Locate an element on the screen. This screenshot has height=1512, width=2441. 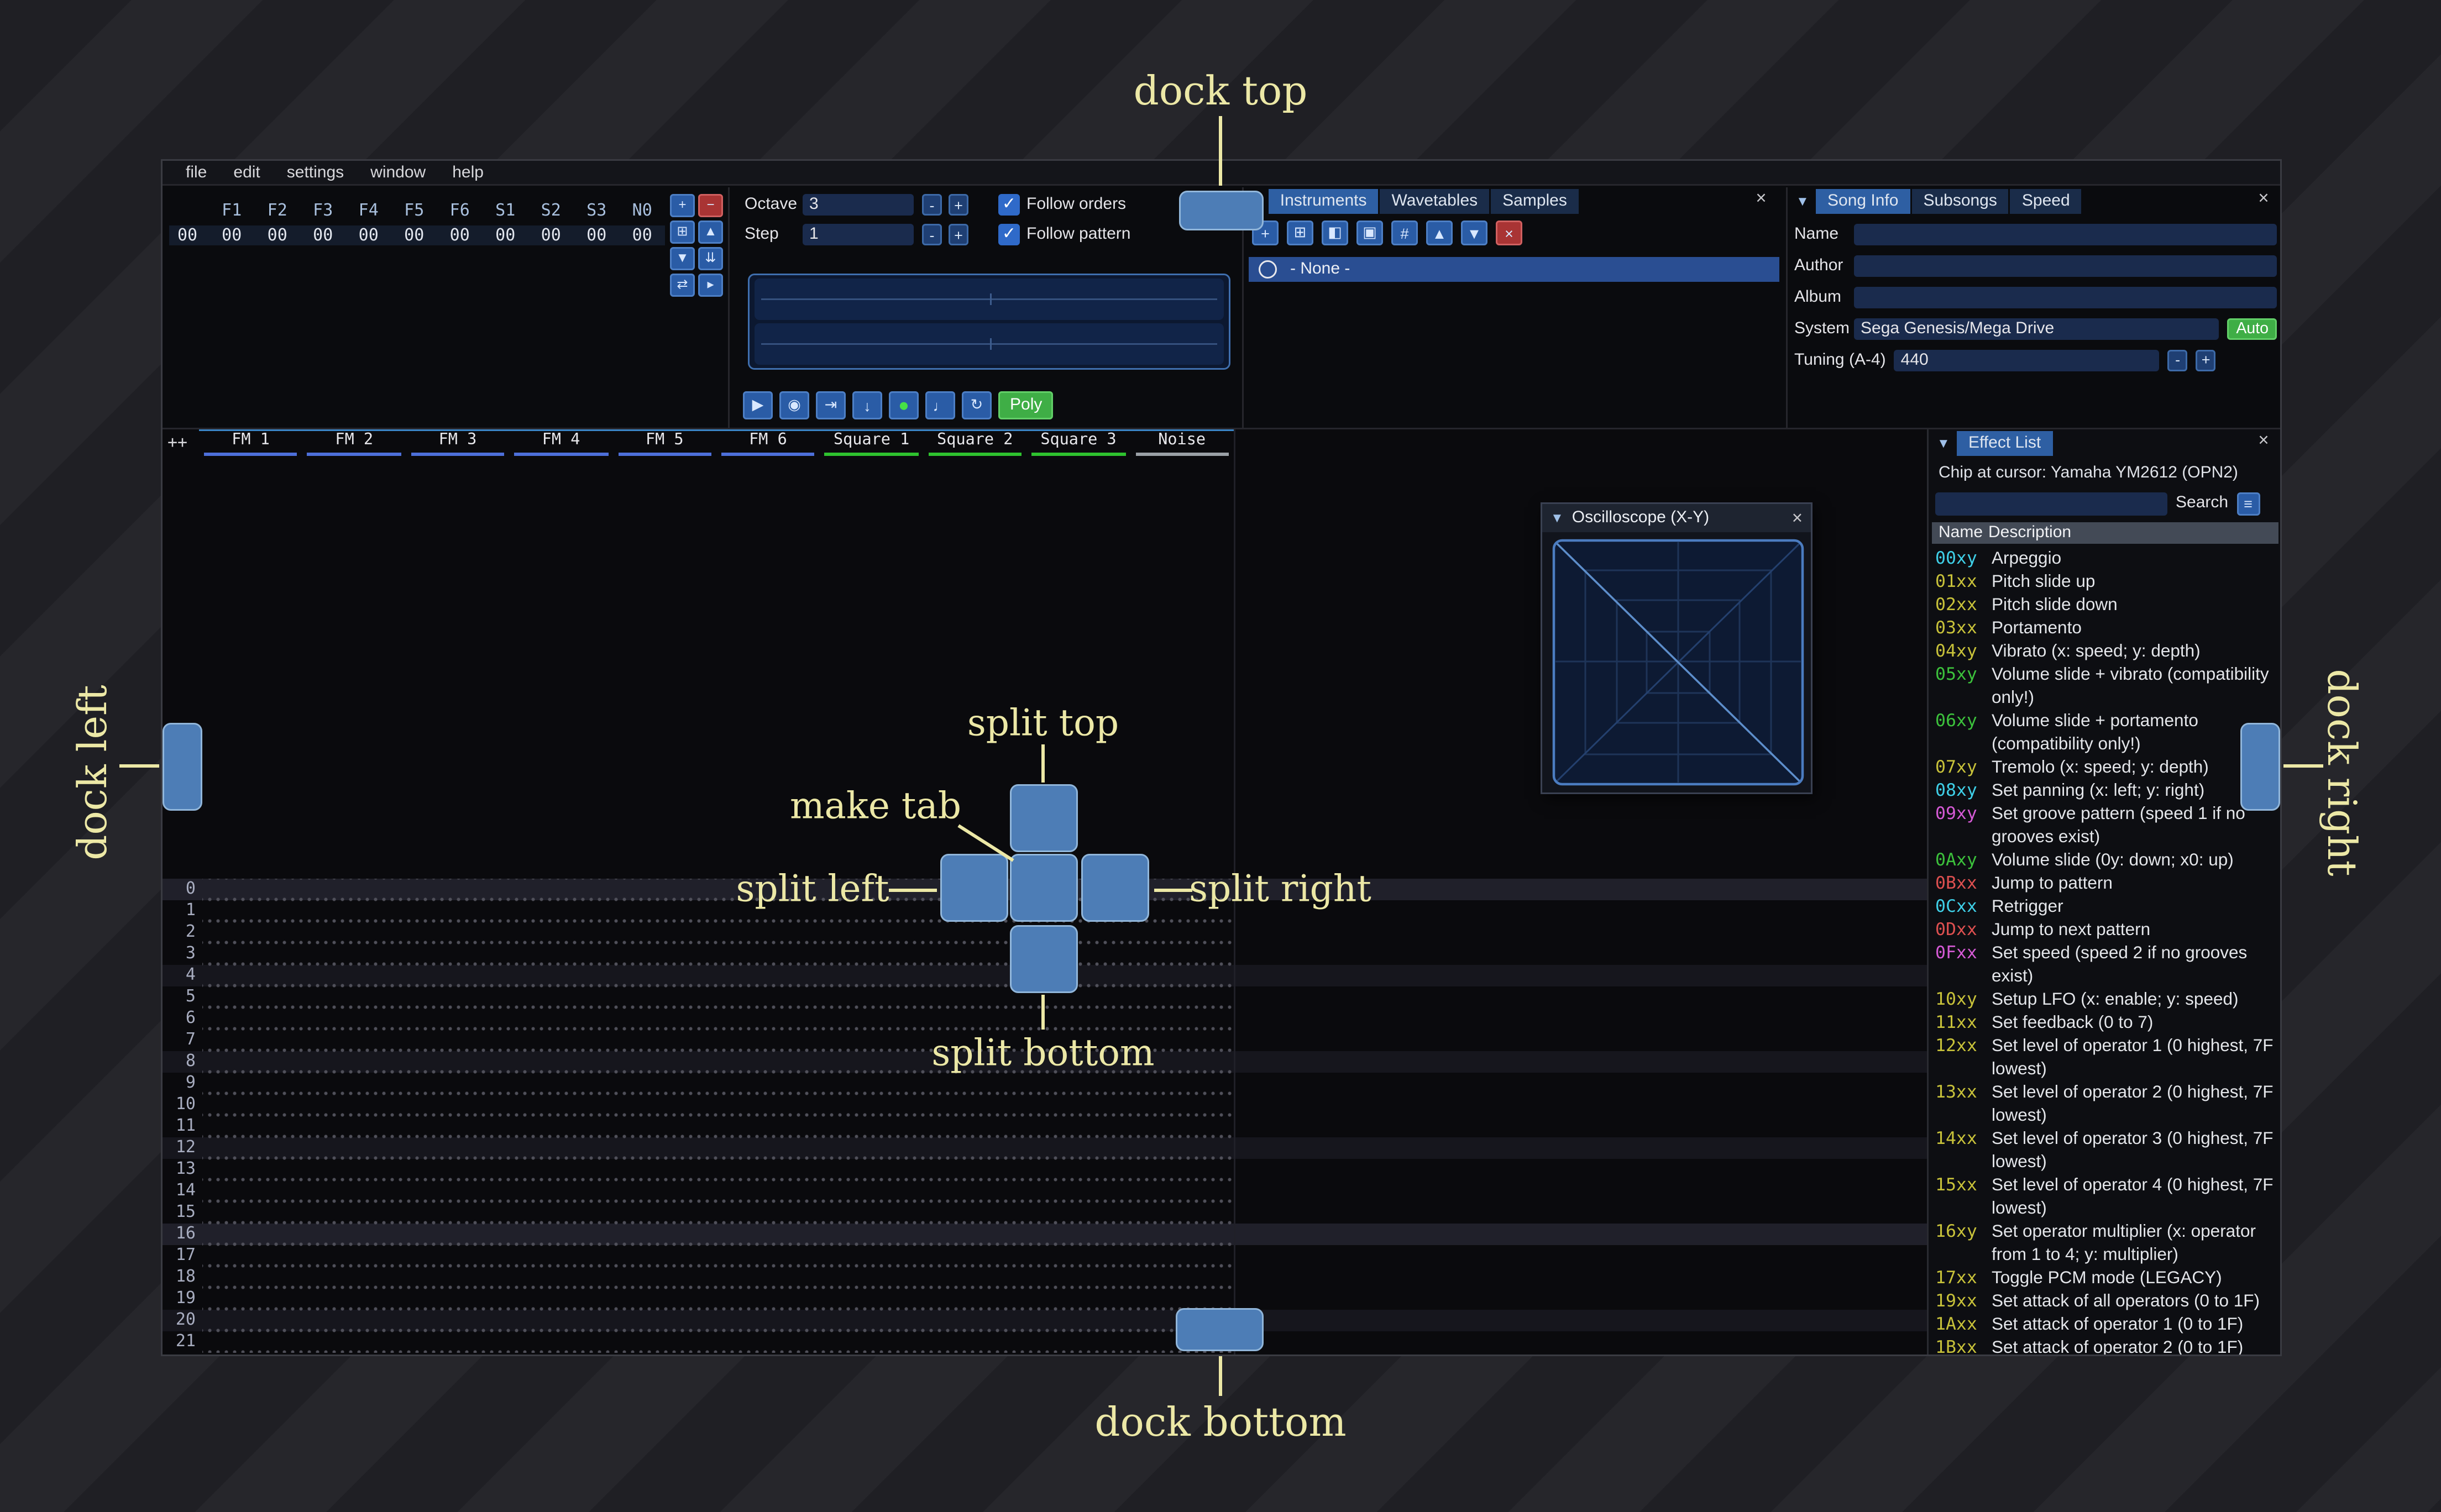
orders-value-F6: 00 is located at coordinates (460, 236).